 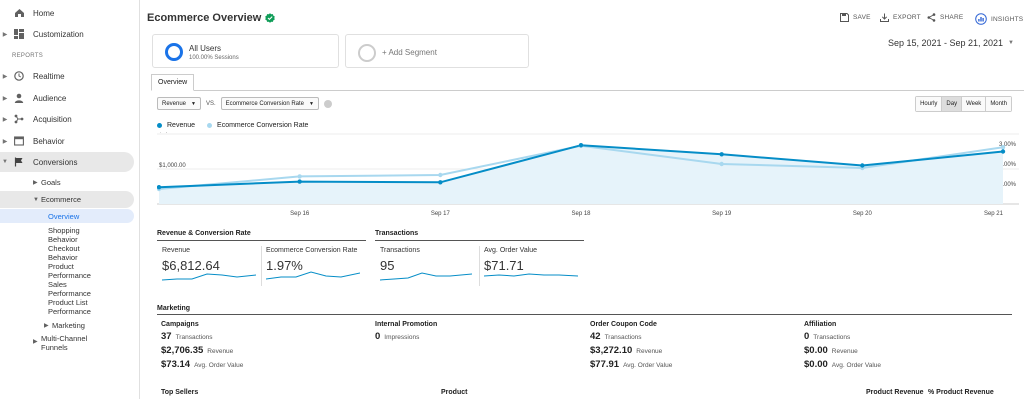 I want to click on sidebar-item-marketing: ▶ Marketing, so click(x=64, y=325).